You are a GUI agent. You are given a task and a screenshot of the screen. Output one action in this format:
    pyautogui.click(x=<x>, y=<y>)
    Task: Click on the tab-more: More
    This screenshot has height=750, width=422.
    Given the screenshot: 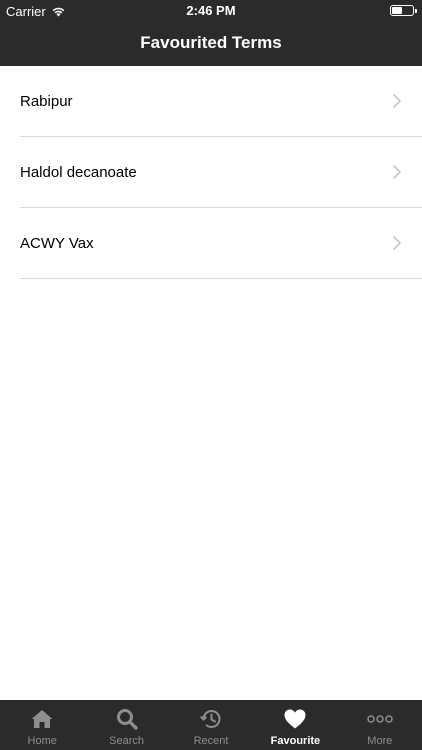 What is the action you would take?
    pyautogui.click(x=380, y=725)
    